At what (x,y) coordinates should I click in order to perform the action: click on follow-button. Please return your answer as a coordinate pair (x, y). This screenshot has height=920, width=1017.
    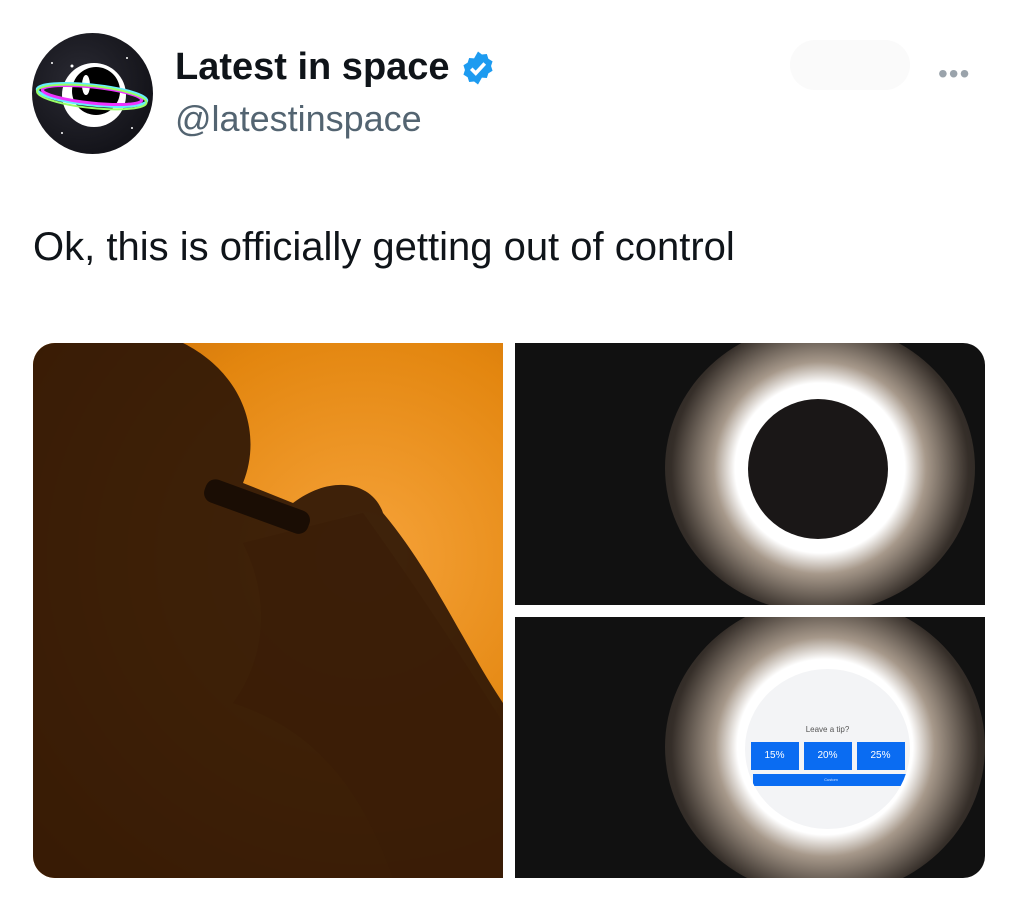
    Looking at the image, I should click on (850, 65).